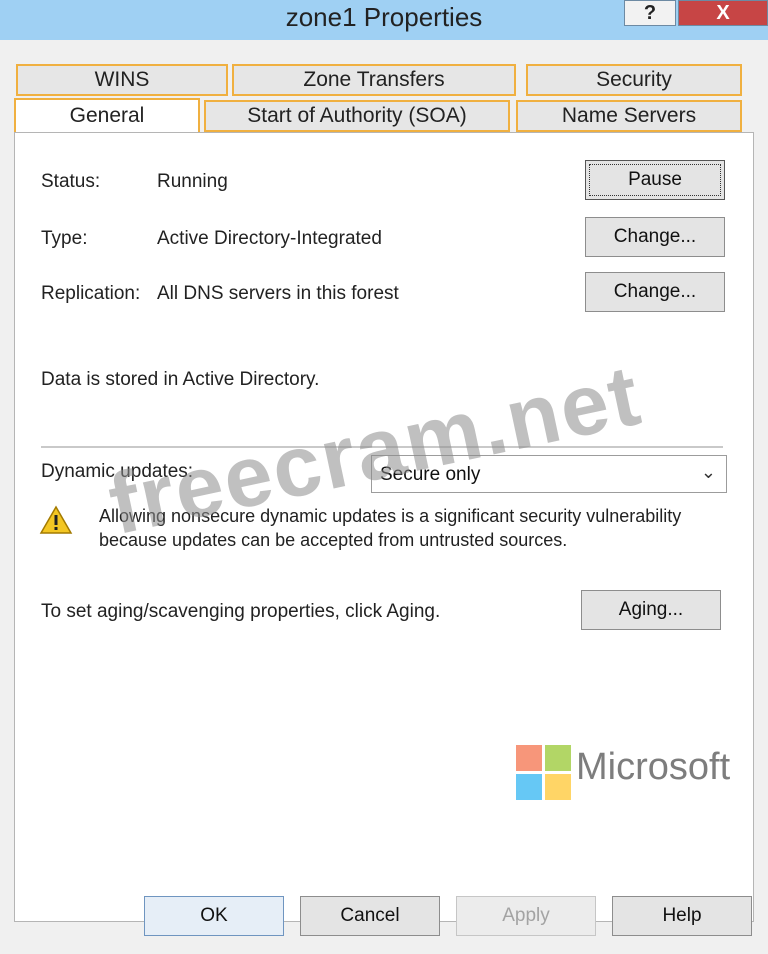 This screenshot has height=954, width=768. Describe the element at coordinates (374, 80) in the screenshot. I see `tab-zone-transfers: Zone Transfers` at that location.